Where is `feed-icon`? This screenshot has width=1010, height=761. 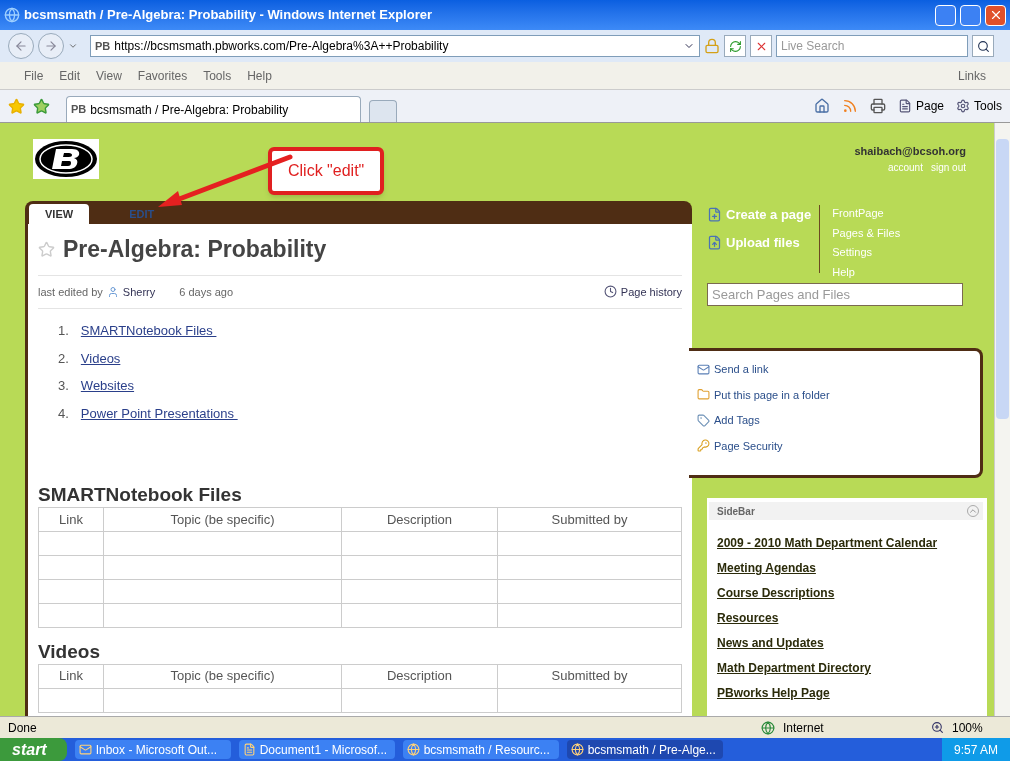 feed-icon is located at coordinates (849, 106).